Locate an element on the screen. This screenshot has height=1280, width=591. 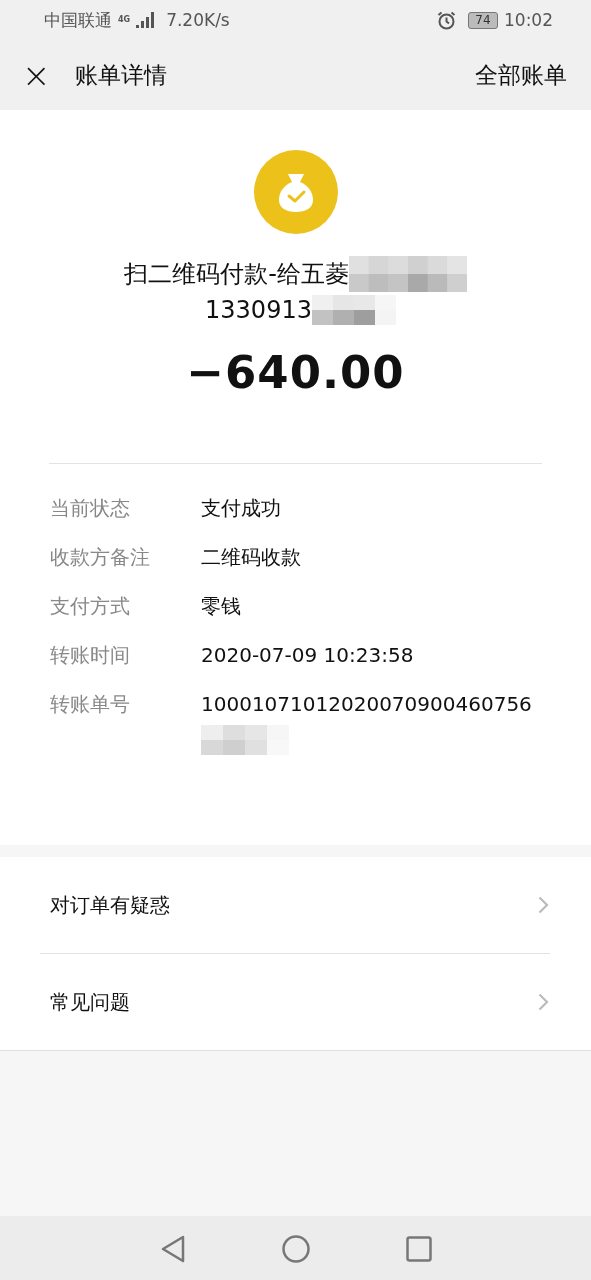
help-list-item: 对订单有疑惑 is located at coordinates (295, 905).